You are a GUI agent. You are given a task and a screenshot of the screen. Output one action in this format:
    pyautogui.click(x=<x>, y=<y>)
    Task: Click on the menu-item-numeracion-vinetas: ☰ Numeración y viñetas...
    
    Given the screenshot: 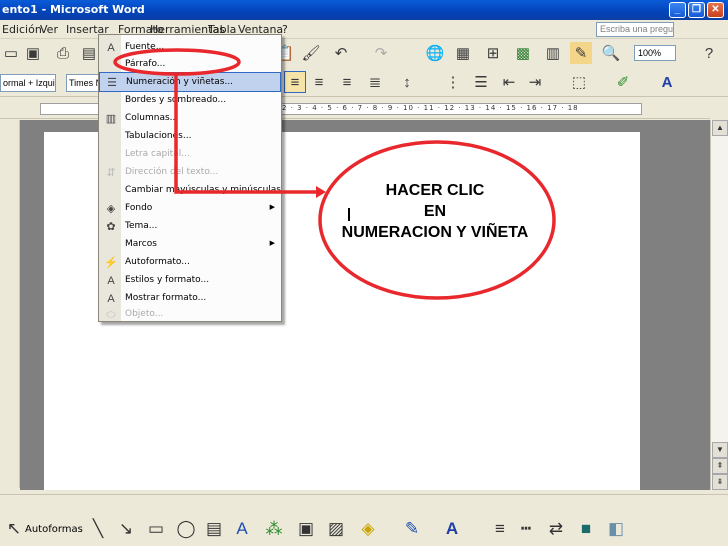 What is the action you would take?
    pyautogui.click(x=190, y=82)
    